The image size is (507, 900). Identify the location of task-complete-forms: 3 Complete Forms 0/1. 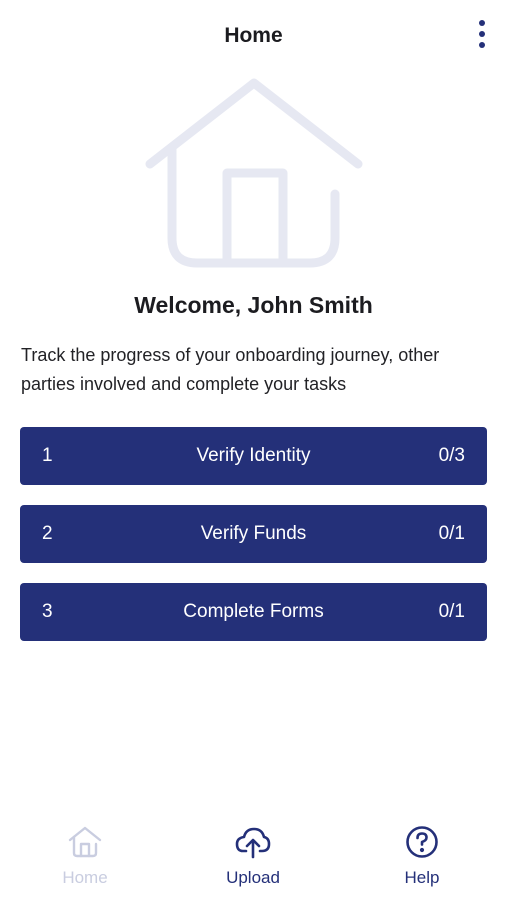
(253, 612).